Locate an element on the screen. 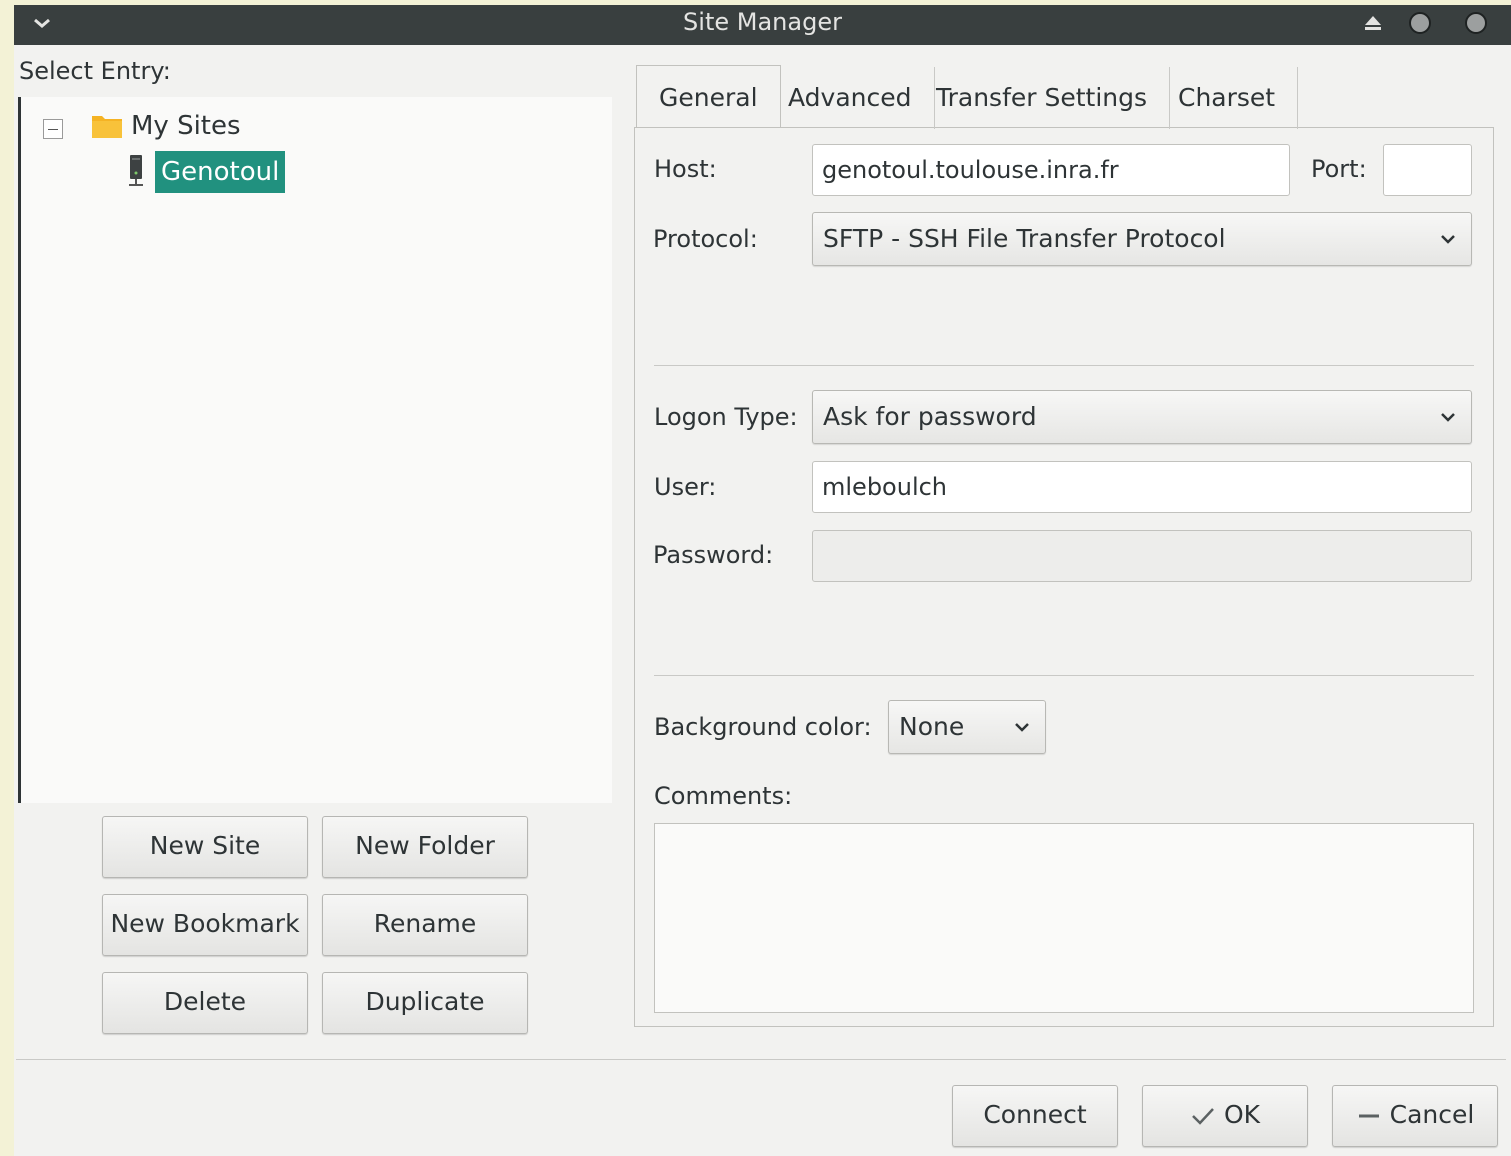 This screenshot has height=1156, width=1511. tab-transfer-settings: Transfer Settings is located at coordinates (1042, 98).